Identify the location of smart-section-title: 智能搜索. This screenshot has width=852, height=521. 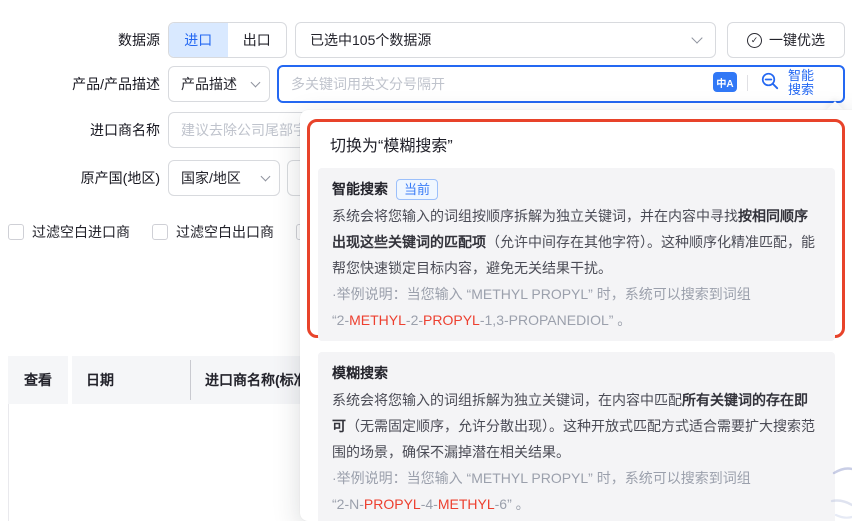
(360, 189).